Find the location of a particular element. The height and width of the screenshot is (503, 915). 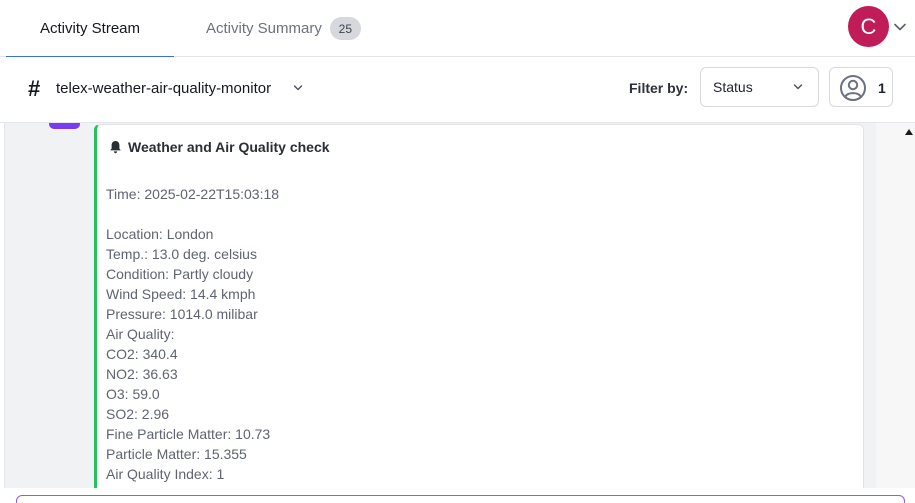

hash-icon: # is located at coordinates (34, 88).